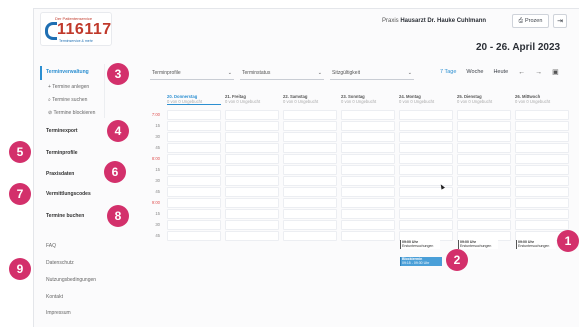 The width and height of the screenshot is (579, 327). I want to click on sidebar-item-terminverwaltung: Terminverwaltung, so click(67, 72).